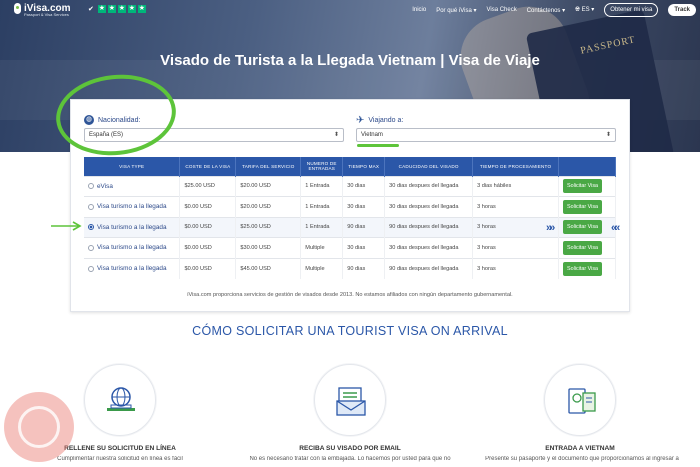 The width and height of the screenshot is (700, 467). Describe the element at coordinates (515, 166) in the screenshot. I see `col-processing: TIEMPO DE PROCESAMIENTO` at that location.